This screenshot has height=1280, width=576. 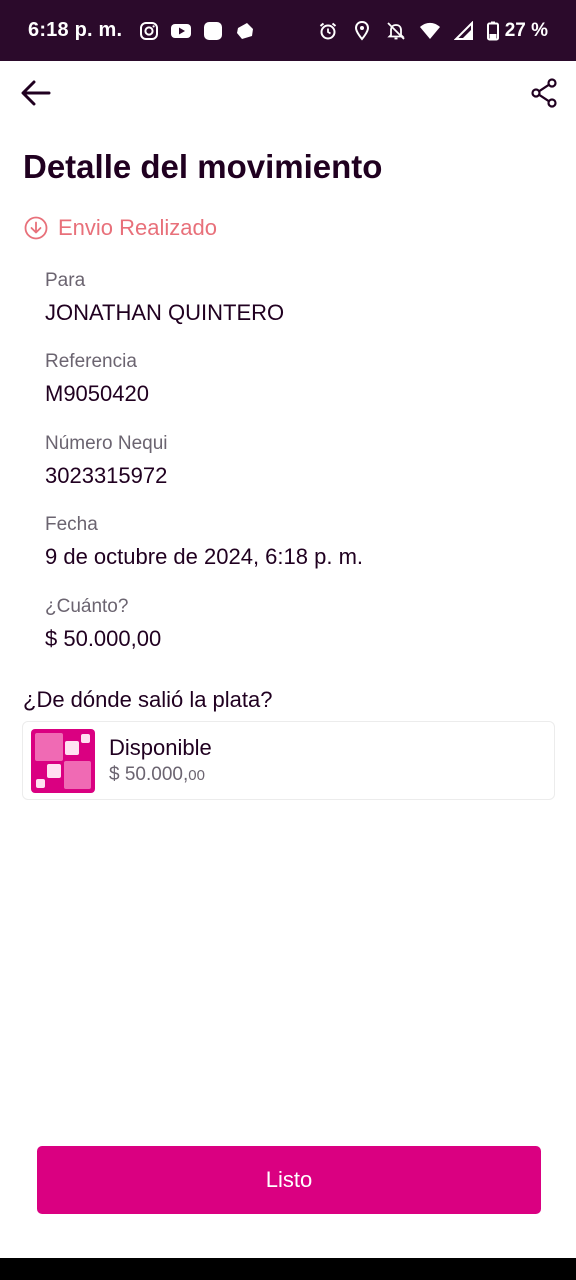 I want to click on arrow-down-circle-icon, so click(x=36, y=228).